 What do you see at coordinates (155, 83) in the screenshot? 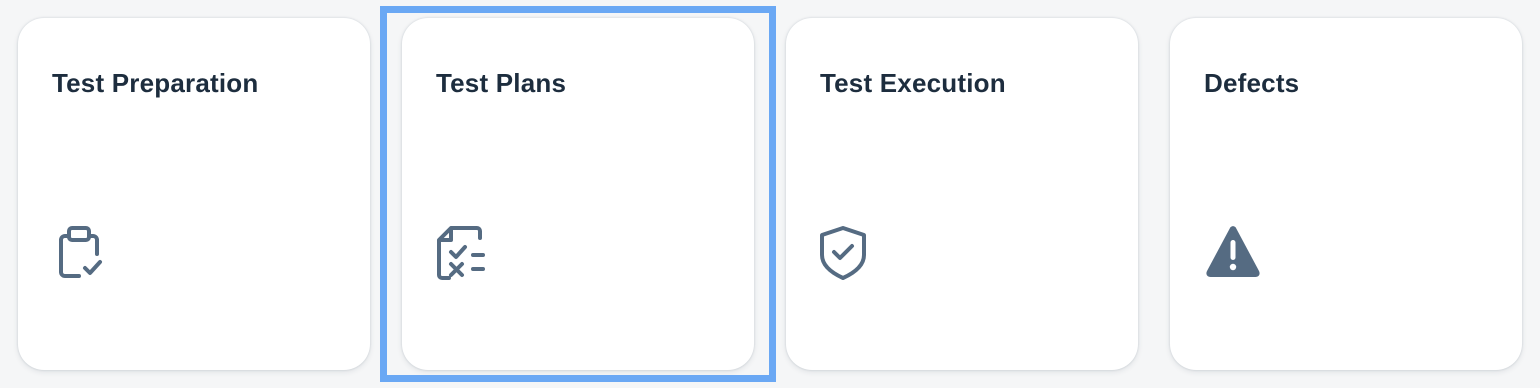
I see `tile-title: Test Preparation` at bounding box center [155, 83].